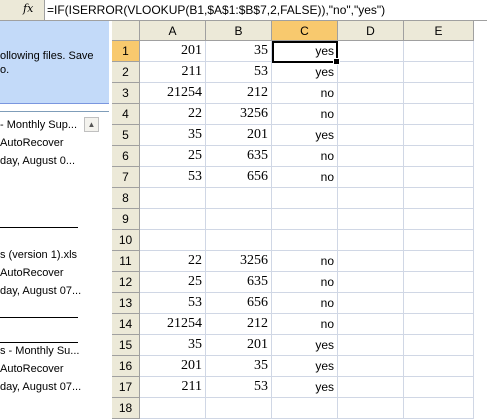 This screenshot has width=487, height=419. I want to click on cell-c9, so click(305, 219).